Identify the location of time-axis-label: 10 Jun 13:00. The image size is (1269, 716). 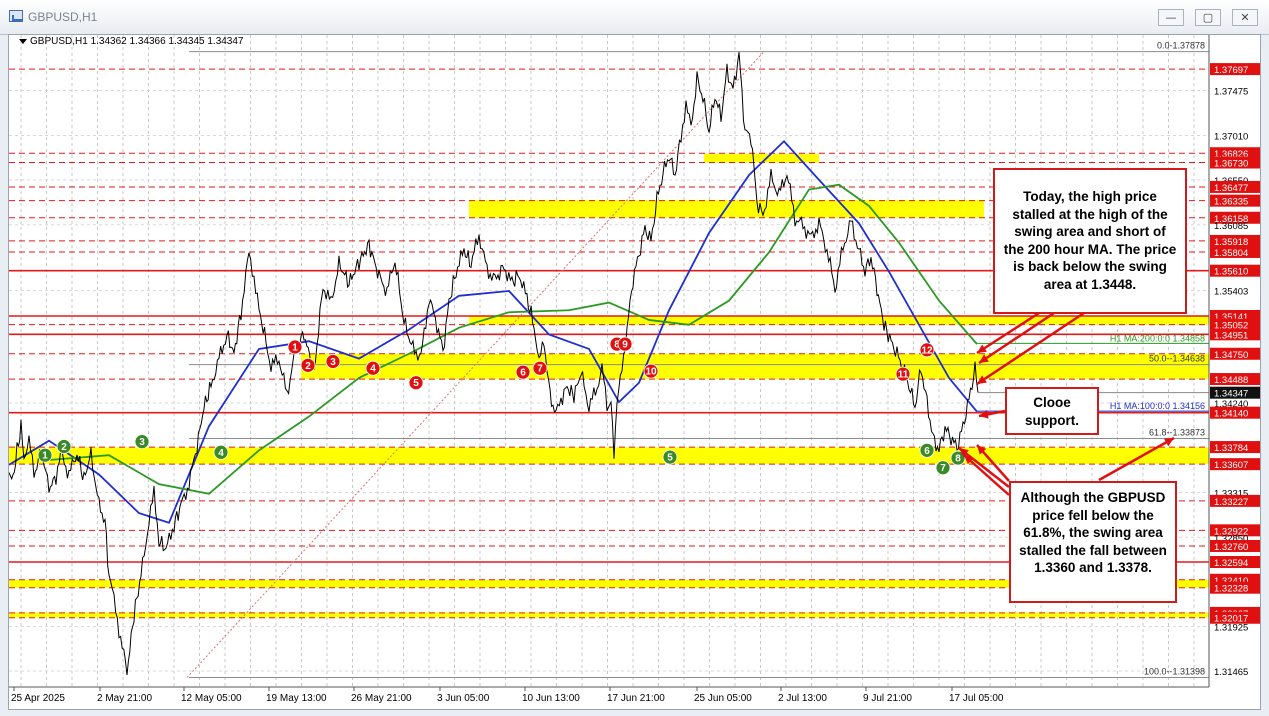
(551, 698).